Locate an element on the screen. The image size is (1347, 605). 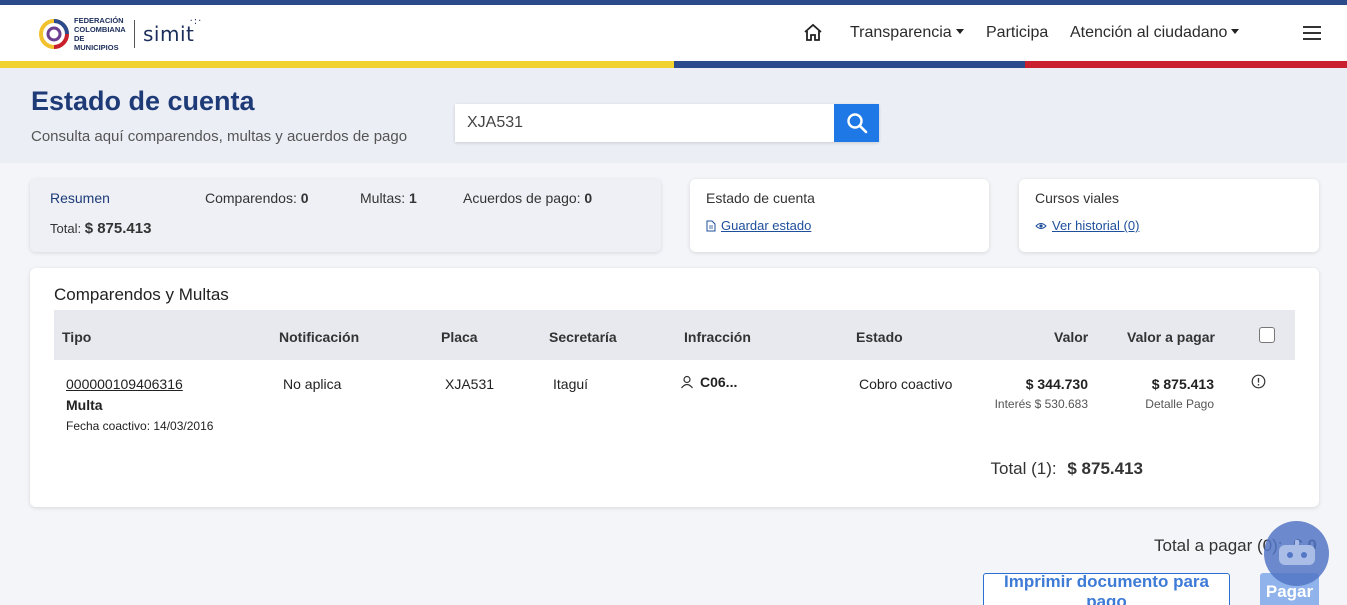
plate-search-input is located at coordinates (644, 123).